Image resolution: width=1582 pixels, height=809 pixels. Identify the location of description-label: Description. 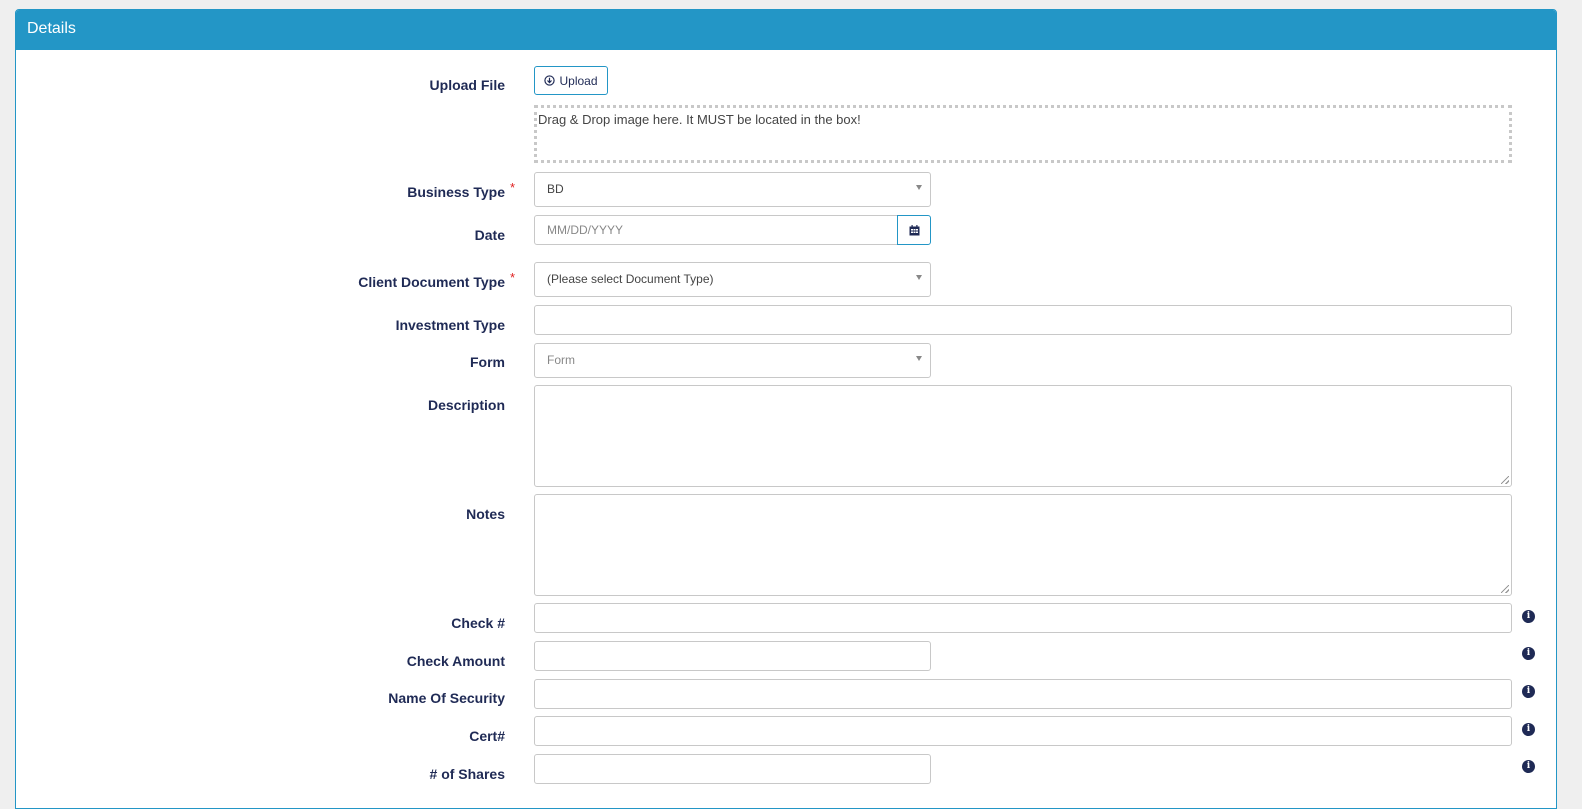
(466, 405).